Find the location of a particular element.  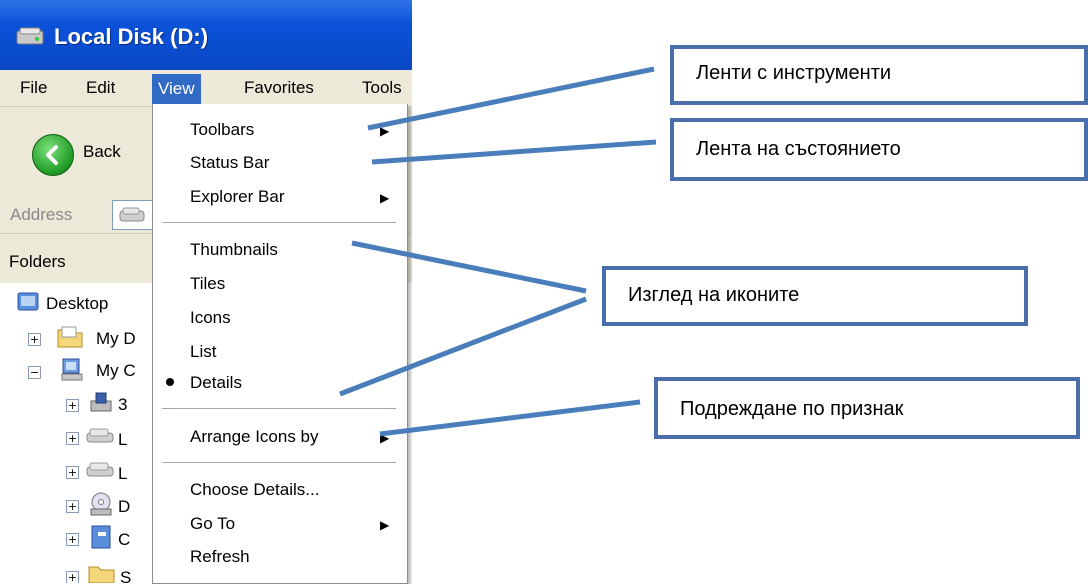

callout-status-bar-text: Лента на състоянието is located at coordinates (798, 149).